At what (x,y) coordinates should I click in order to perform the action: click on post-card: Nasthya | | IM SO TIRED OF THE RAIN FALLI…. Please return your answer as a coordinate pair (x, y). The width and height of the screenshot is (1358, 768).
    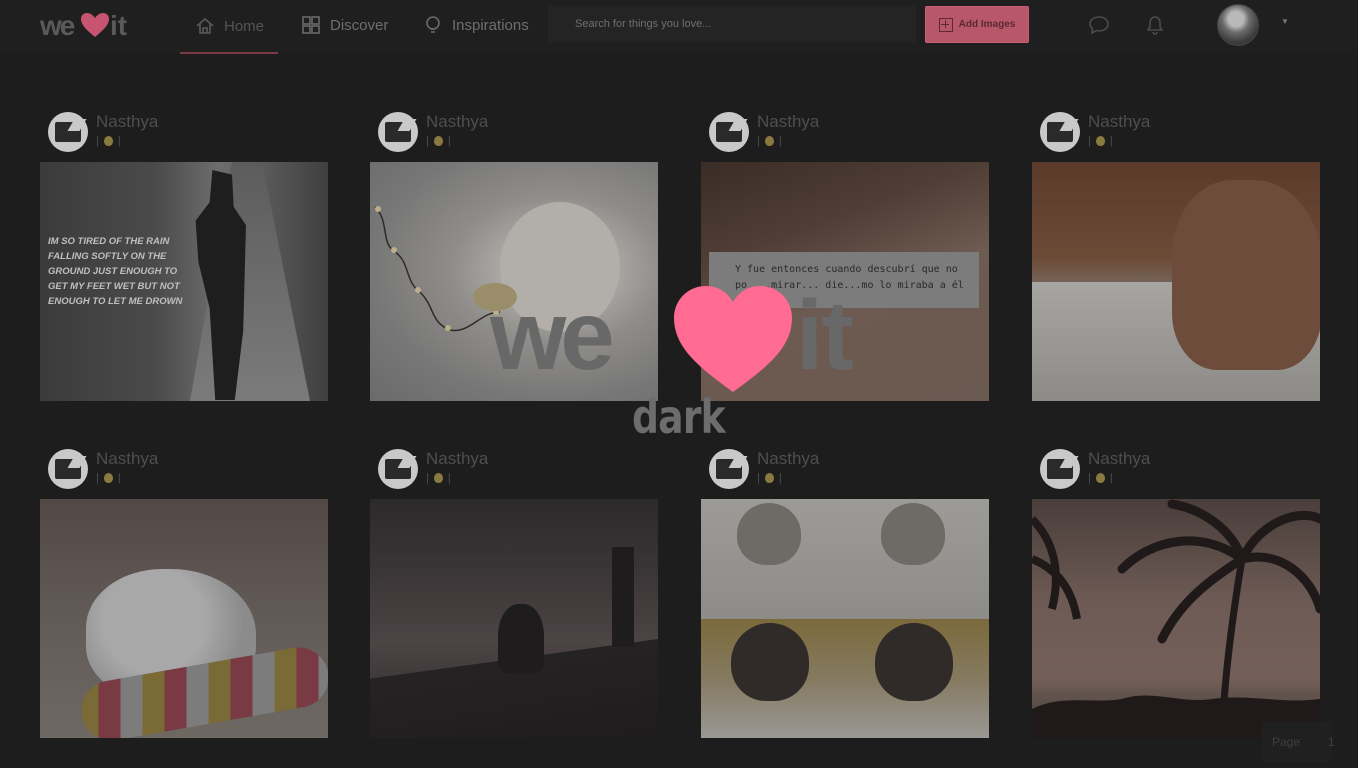
    Looking at the image, I should click on (185, 255).